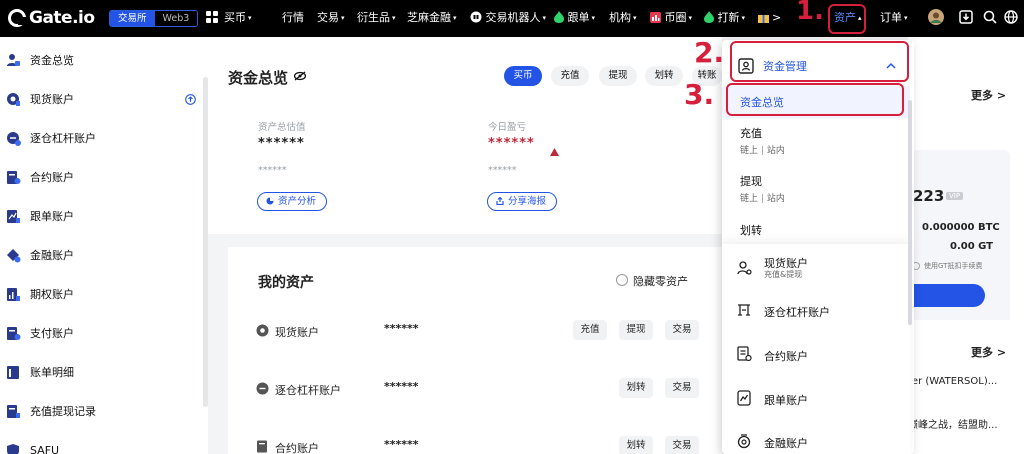 This screenshot has height=454, width=1024. Describe the element at coordinates (749, 151) in the screenshot. I see `deposit-onchain-link: 链上` at that location.